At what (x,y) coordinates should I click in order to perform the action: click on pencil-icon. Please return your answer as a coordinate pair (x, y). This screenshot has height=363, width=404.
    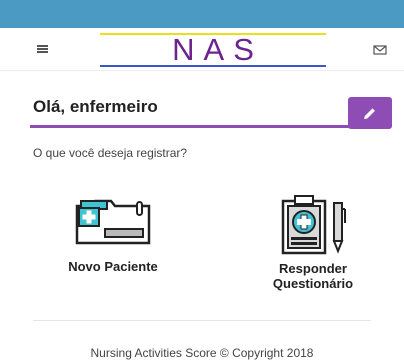
    Looking at the image, I should click on (369, 114).